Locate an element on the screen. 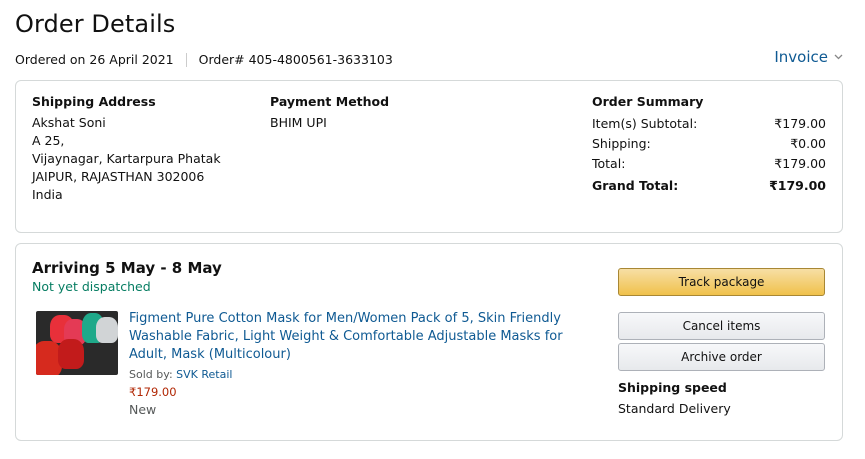 This screenshot has width=865, height=459. summary-row-shipping: Shipping: ₹0.00 is located at coordinates (709, 144).